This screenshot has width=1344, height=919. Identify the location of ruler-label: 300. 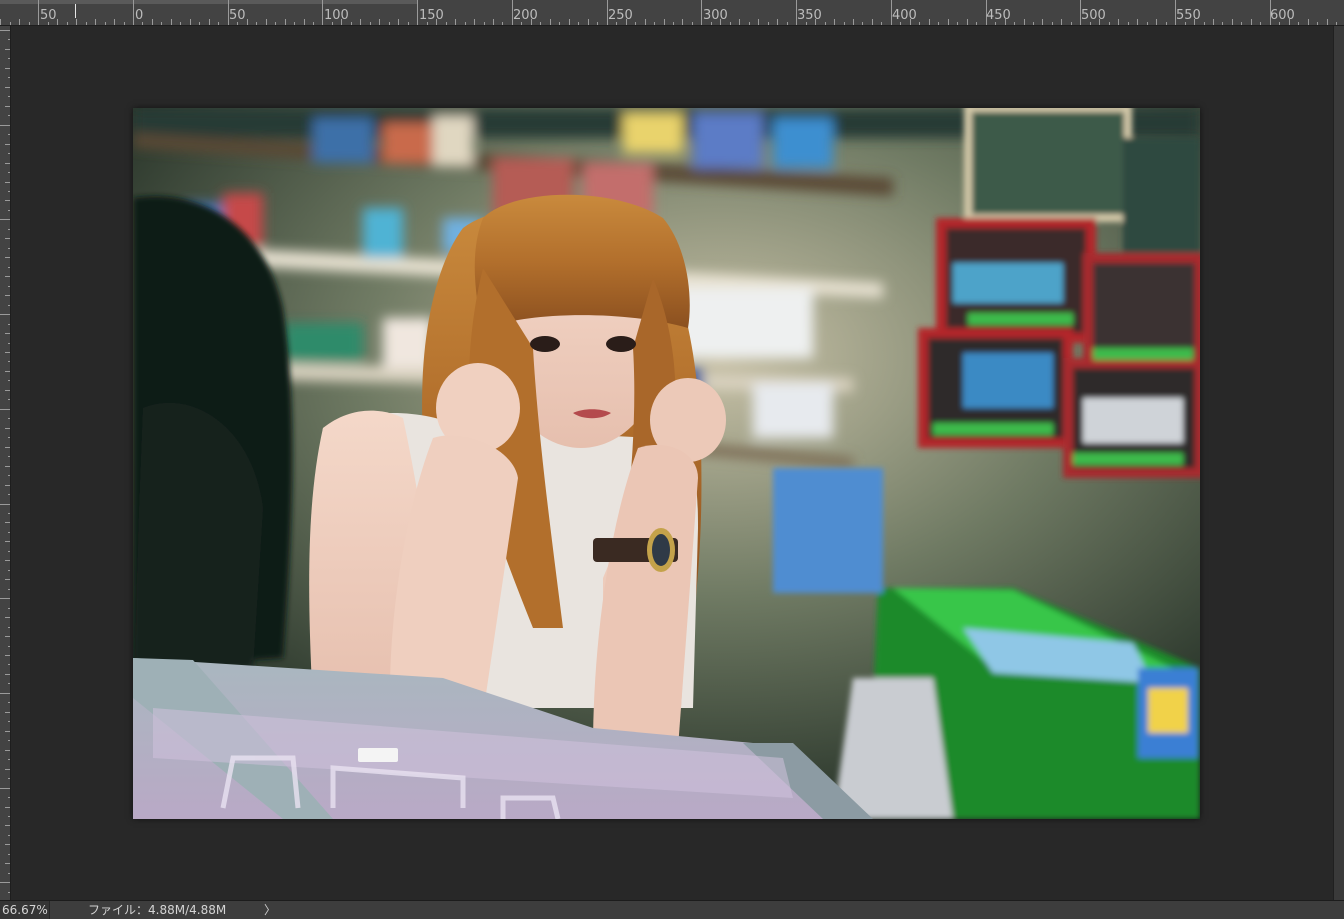
(715, 15).